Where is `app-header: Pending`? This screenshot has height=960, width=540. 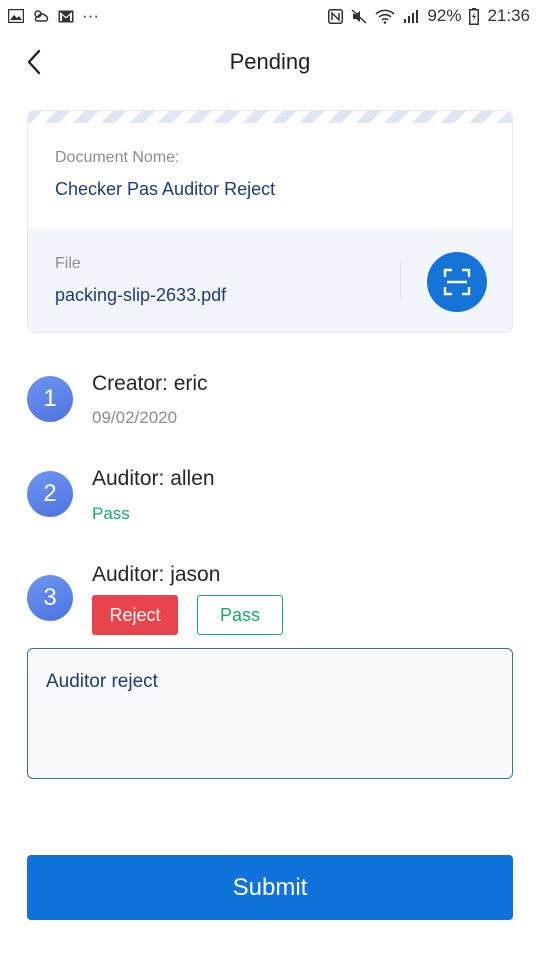 app-header: Pending is located at coordinates (270, 62).